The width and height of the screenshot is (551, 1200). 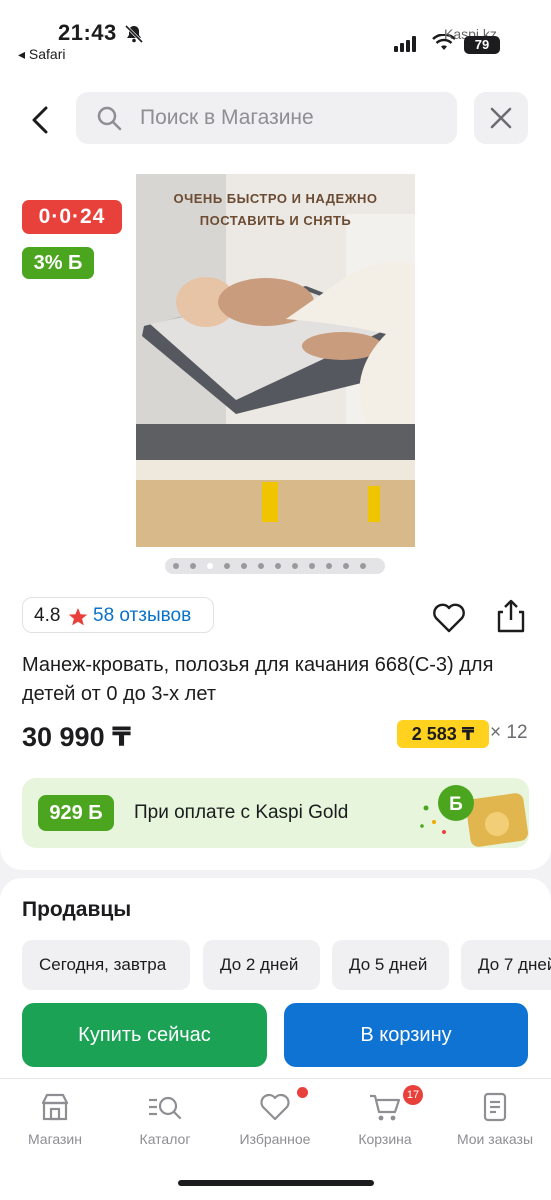 What do you see at coordinates (165, 1126) in the screenshot?
I see `tab-catalog: Каталог` at bounding box center [165, 1126].